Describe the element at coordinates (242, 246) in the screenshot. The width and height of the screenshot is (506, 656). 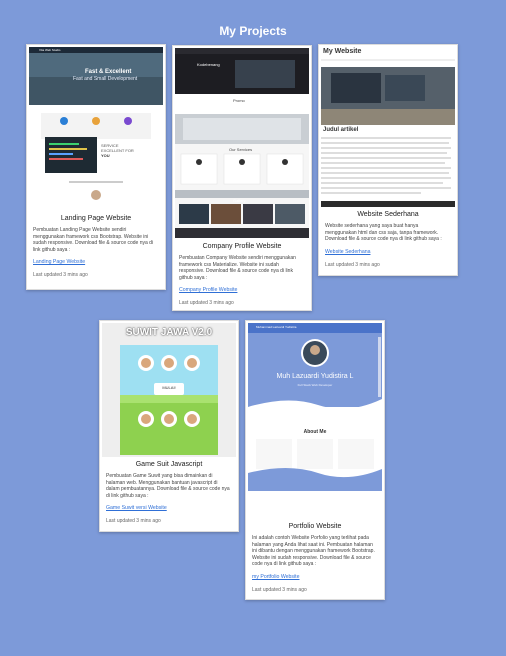
I see `card-title: Company Profile Website` at that location.